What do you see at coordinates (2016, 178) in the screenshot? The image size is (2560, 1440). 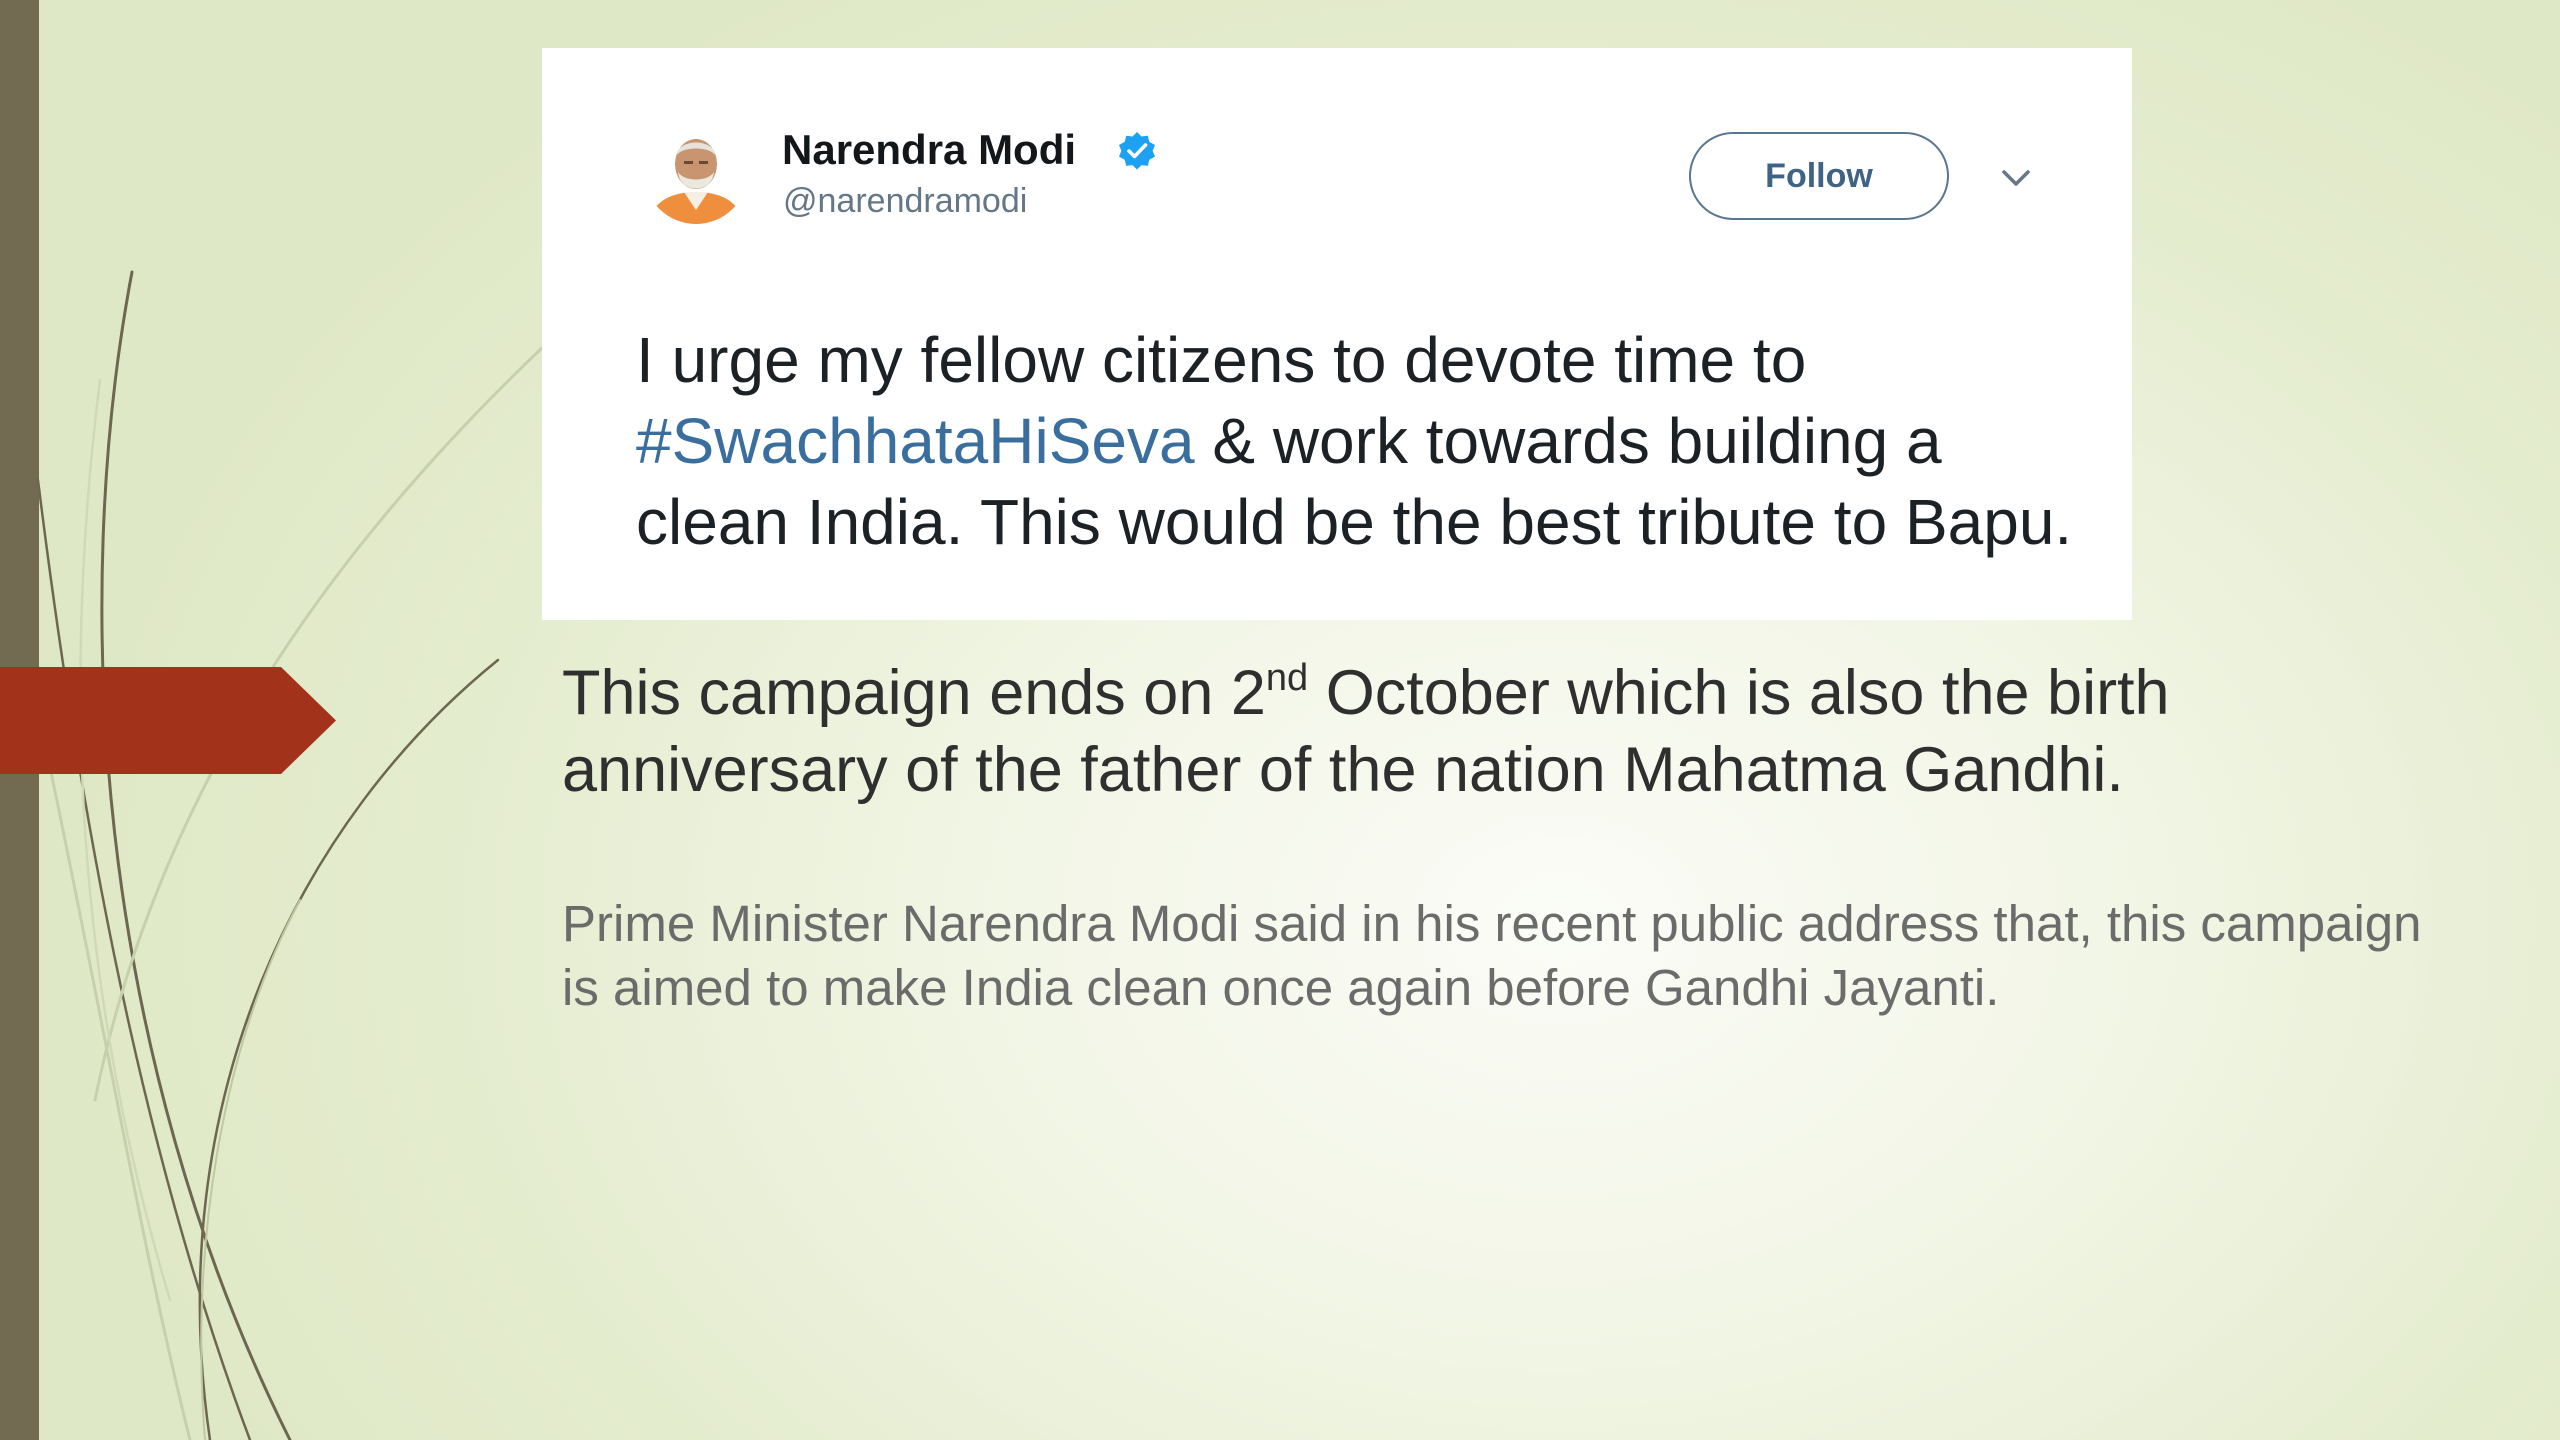 I see `chevron-down-icon` at bounding box center [2016, 178].